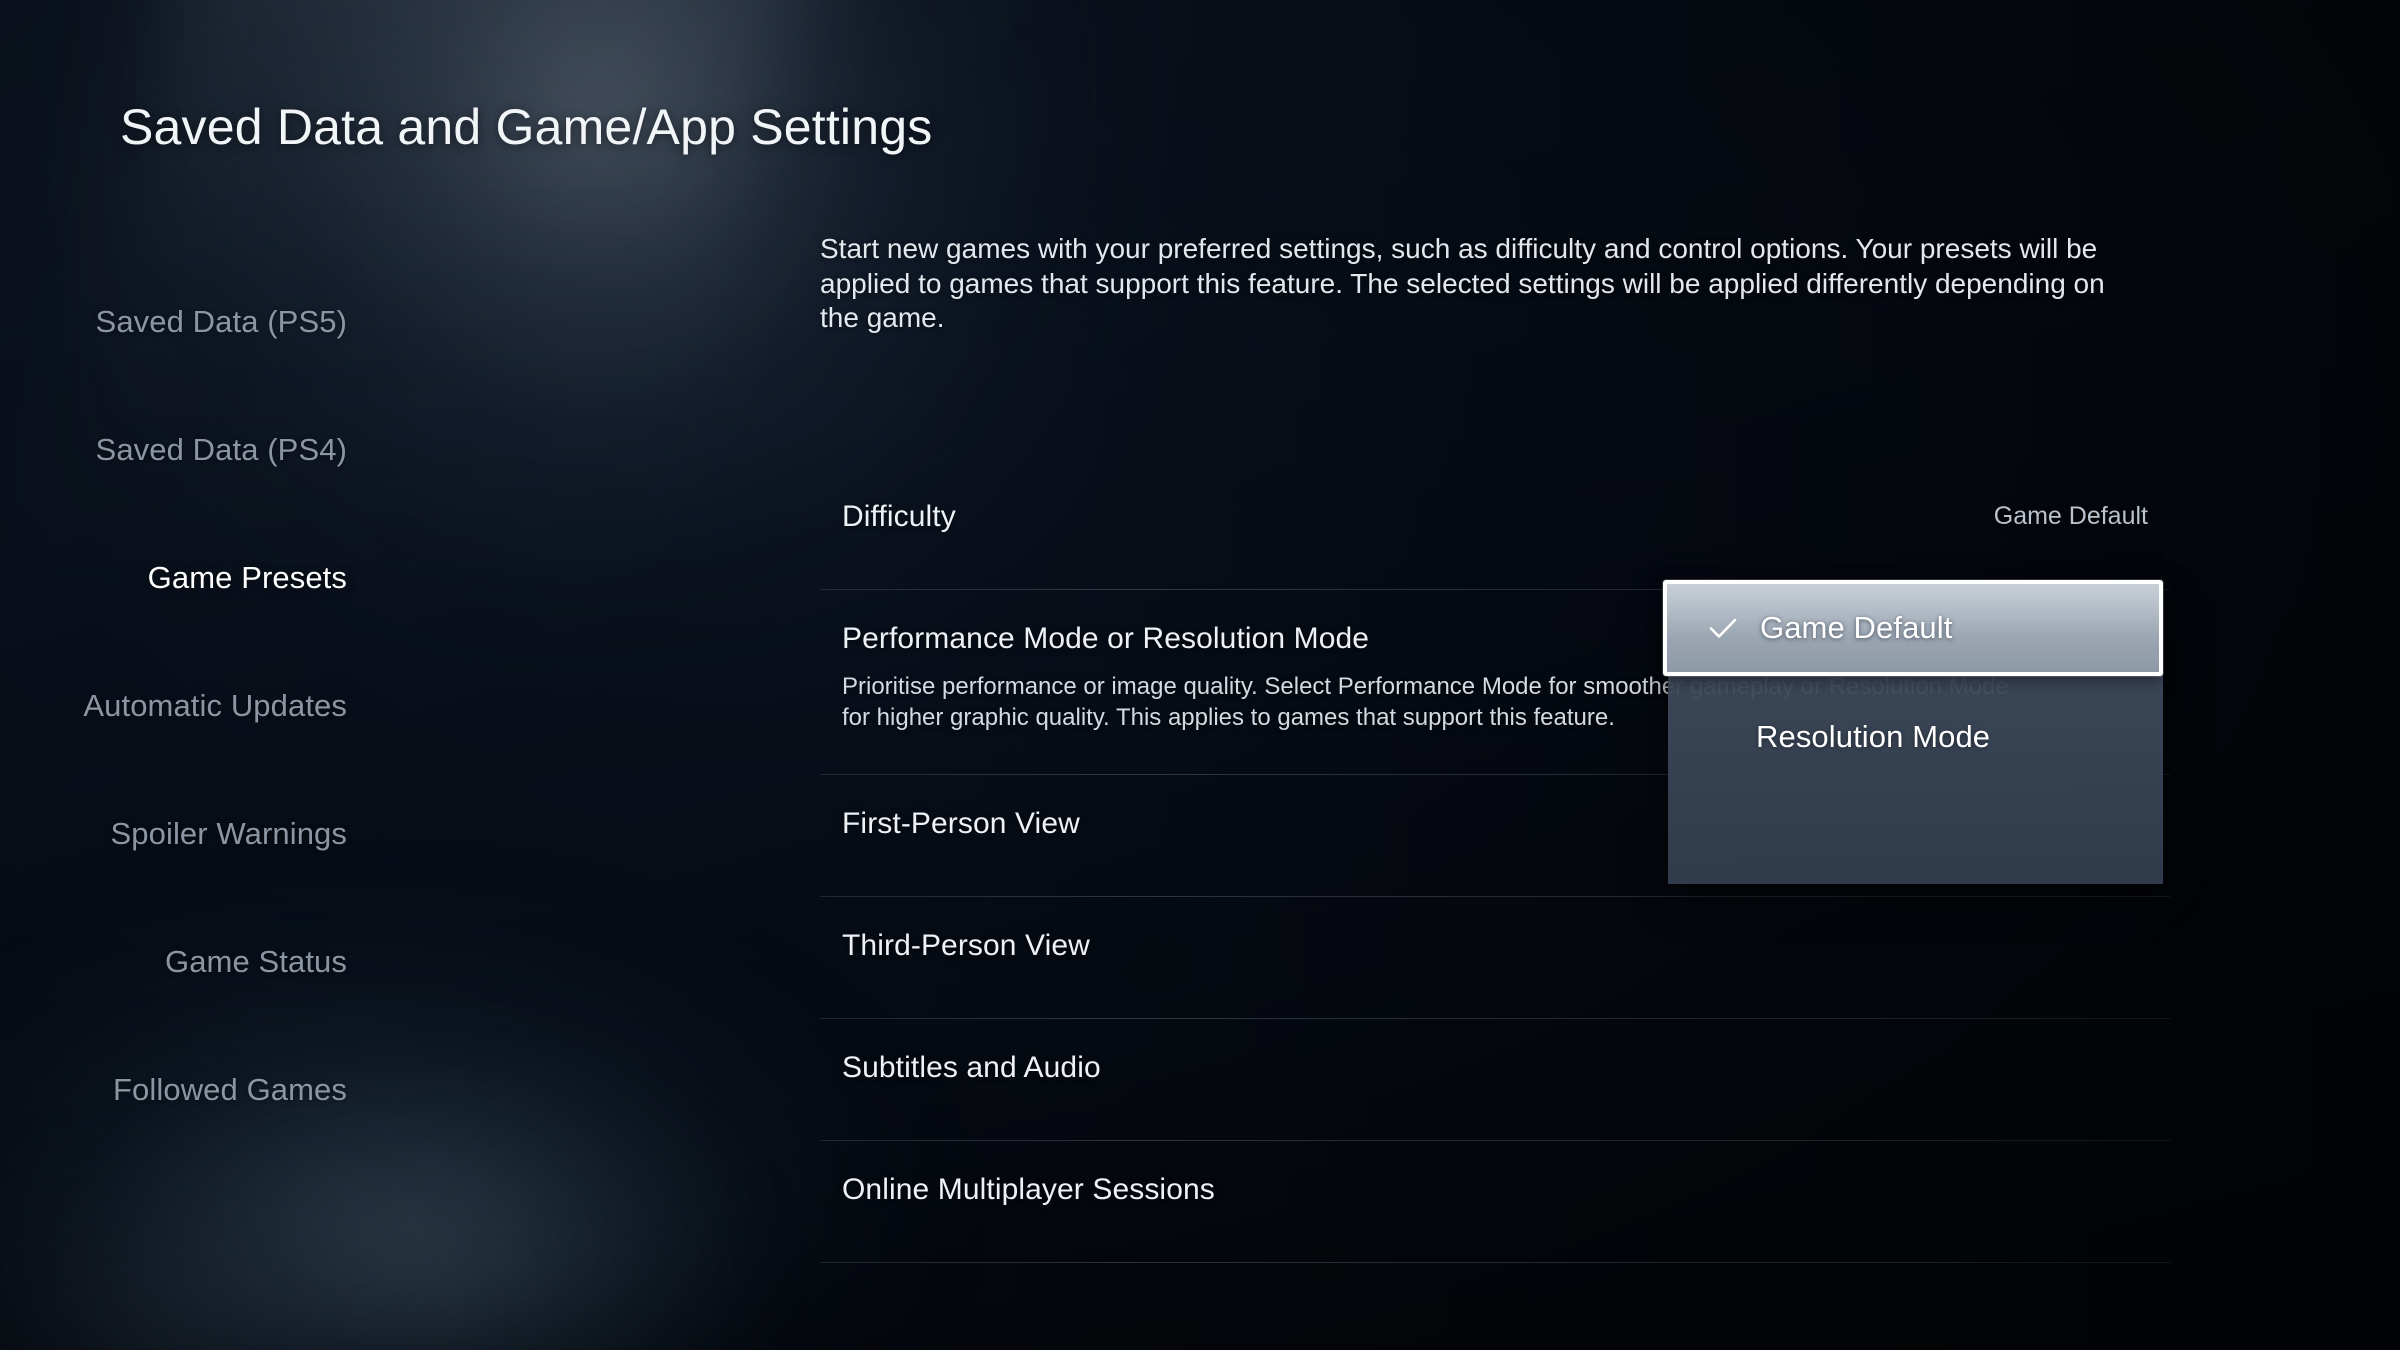 This screenshot has height=1350, width=2400. What do you see at coordinates (1873, 736) in the screenshot?
I see `dropdown-option-label: Resolution Mode` at bounding box center [1873, 736].